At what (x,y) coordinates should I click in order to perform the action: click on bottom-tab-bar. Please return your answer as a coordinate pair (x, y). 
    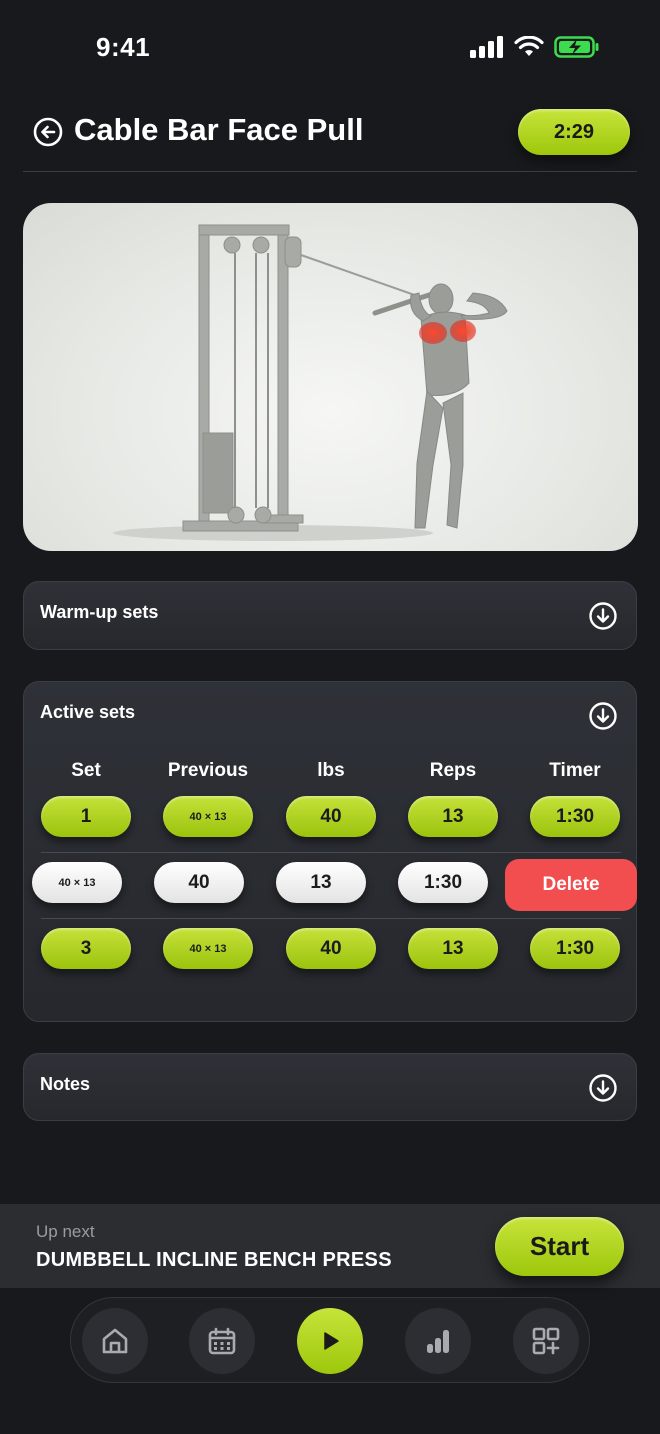
    Looking at the image, I should click on (330, 1340).